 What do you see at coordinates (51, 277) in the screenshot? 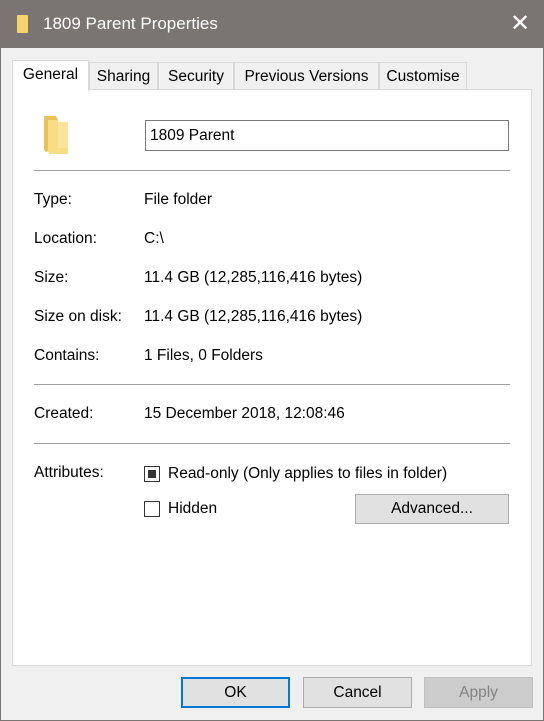
I see `size-label: Size:` at bounding box center [51, 277].